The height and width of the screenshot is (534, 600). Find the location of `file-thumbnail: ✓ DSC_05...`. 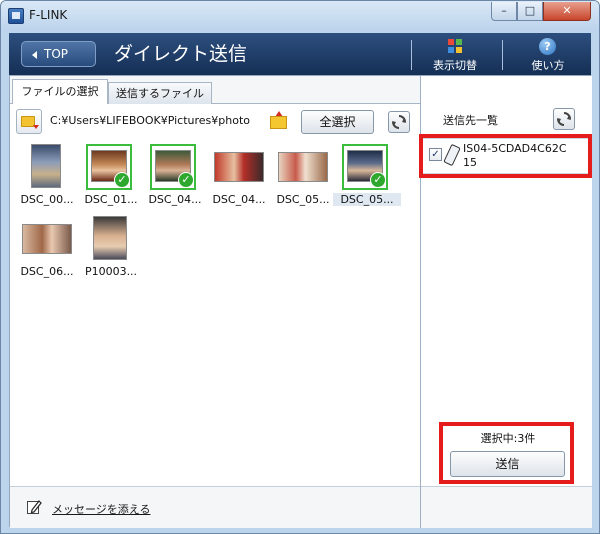

file-thumbnail: ✓ DSC_05... is located at coordinates (367, 176).